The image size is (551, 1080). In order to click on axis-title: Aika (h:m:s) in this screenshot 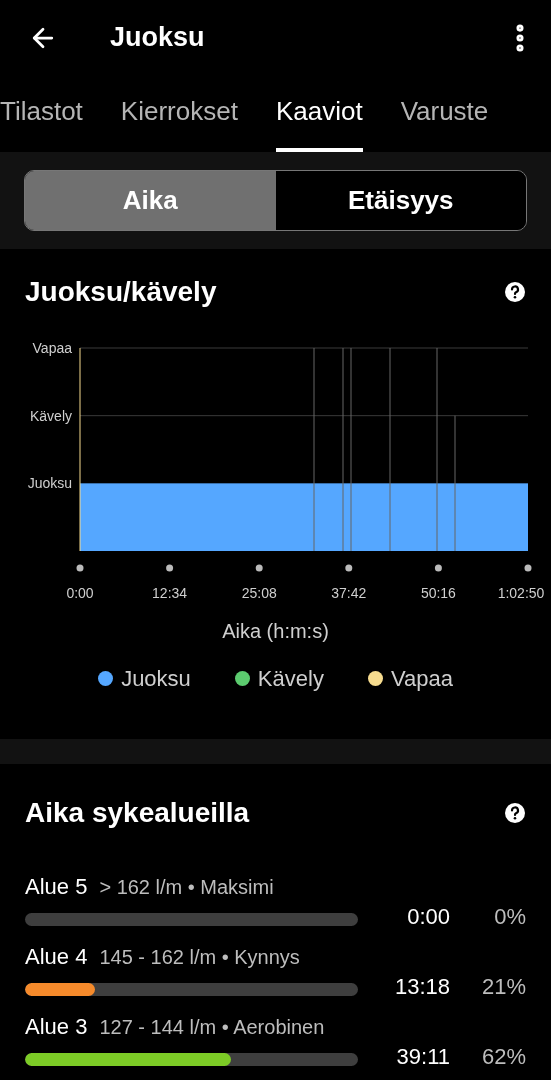, I will do `click(275, 631)`.